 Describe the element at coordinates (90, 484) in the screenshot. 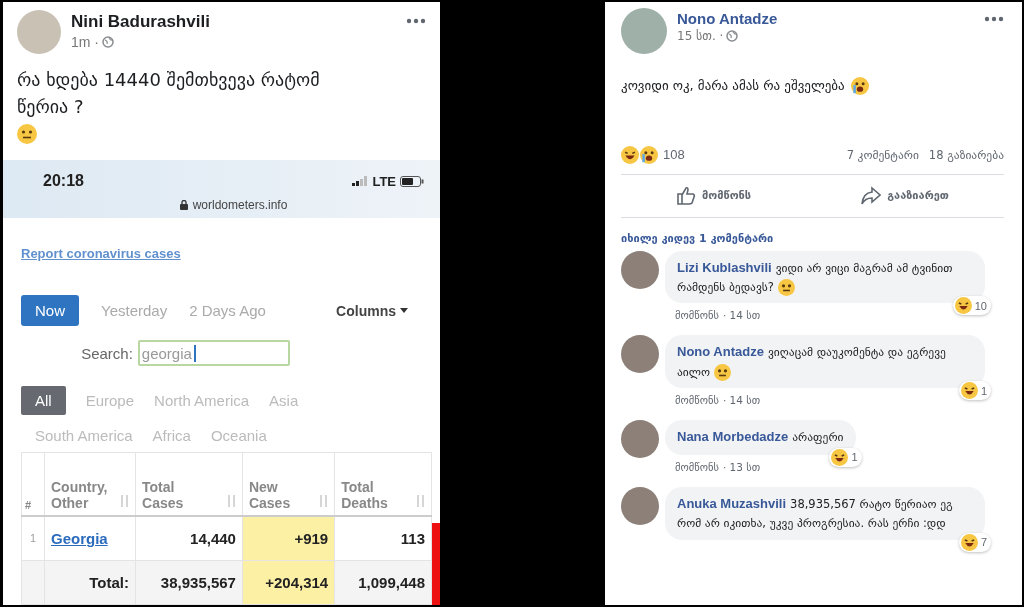

I see `column-header: Country, Other` at that location.